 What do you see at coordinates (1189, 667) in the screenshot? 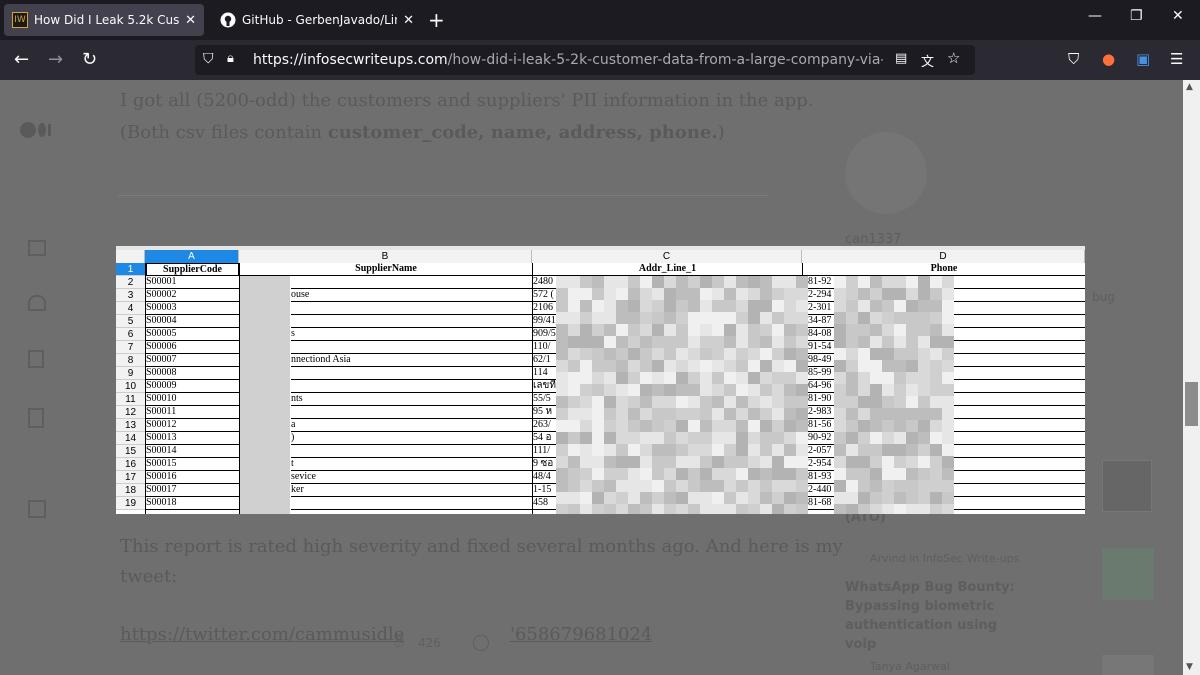
I see `scroll-down-icon: ▼` at bounding box center [1189, 667].